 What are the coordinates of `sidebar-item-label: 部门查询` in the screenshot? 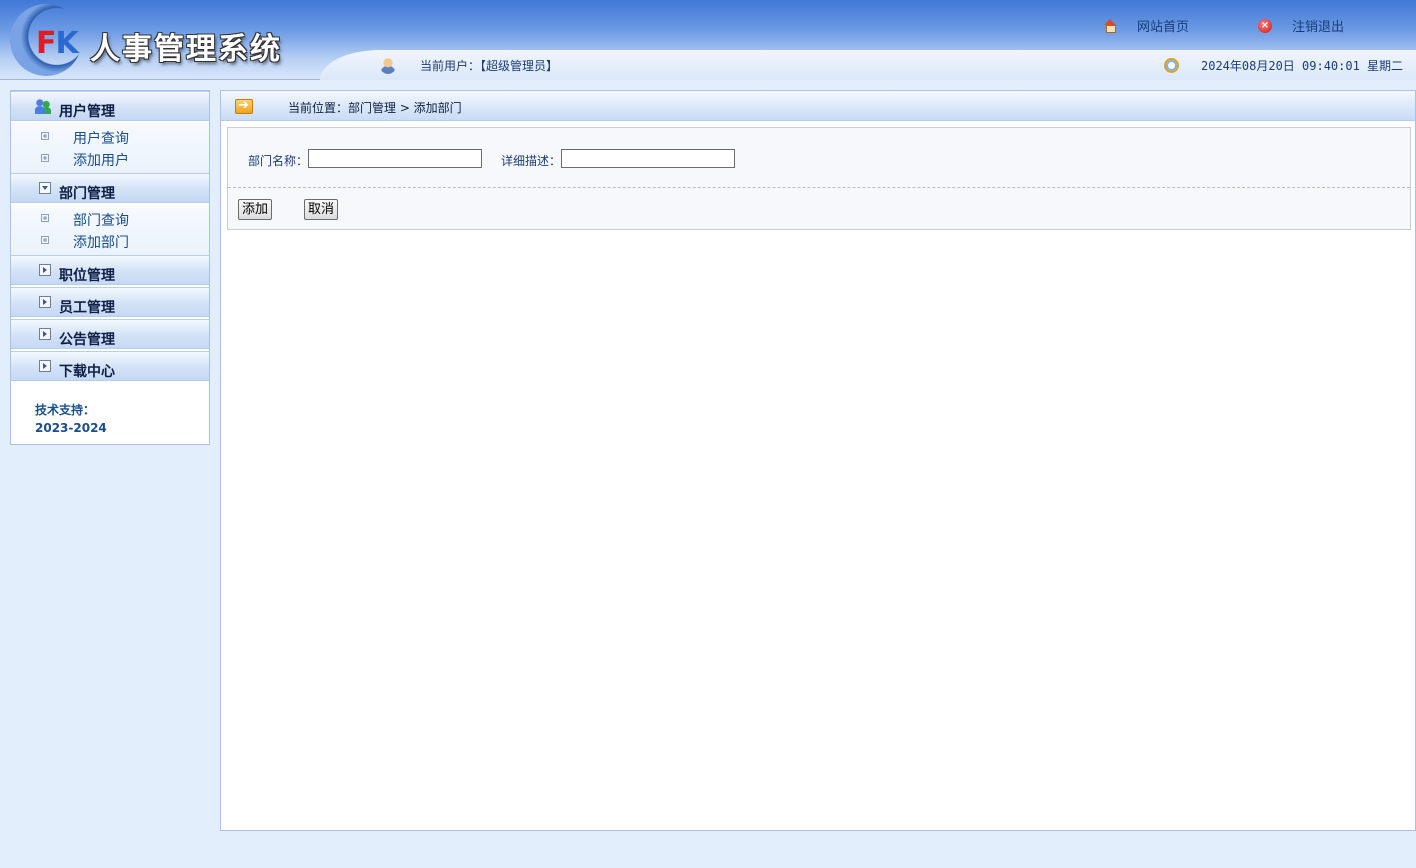 It's located at (101, 221).